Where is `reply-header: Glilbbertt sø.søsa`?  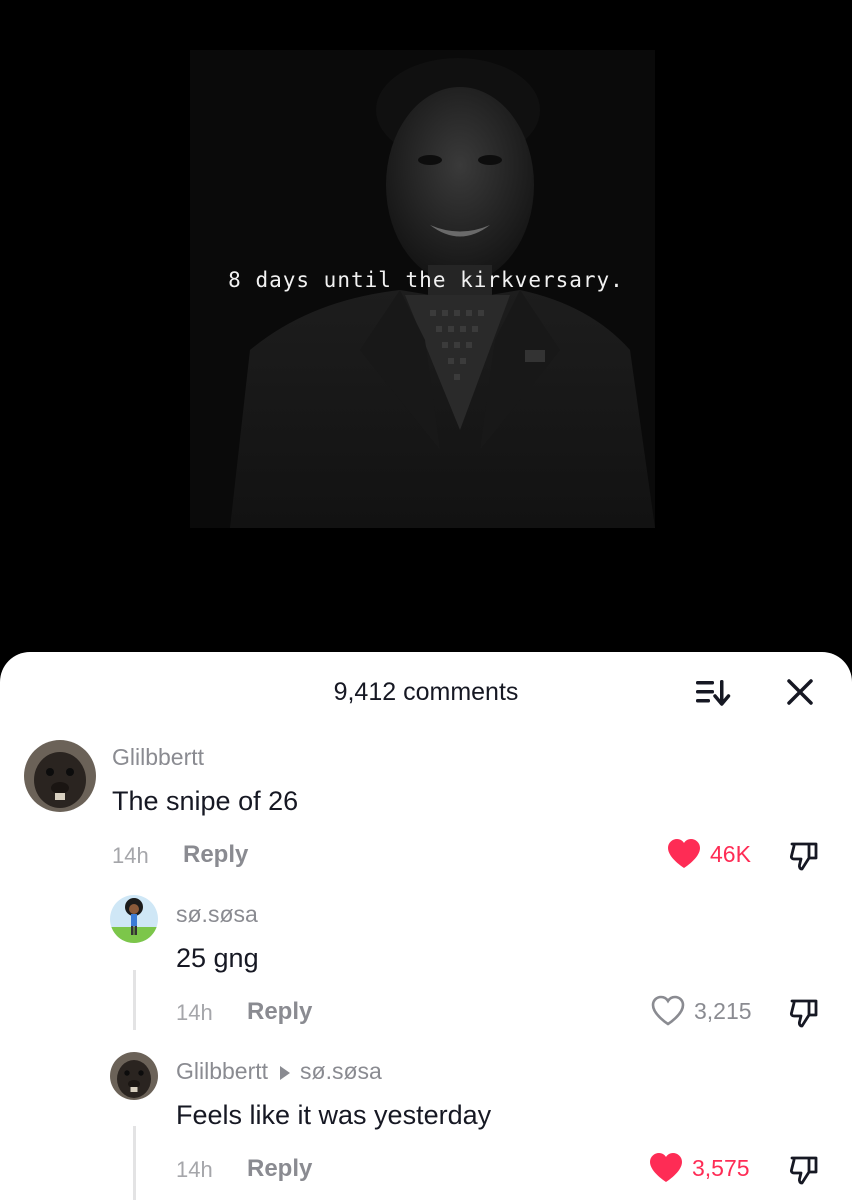 reply-header: Glilbbertt sø.søsa is located at coordinates (279, 1071).